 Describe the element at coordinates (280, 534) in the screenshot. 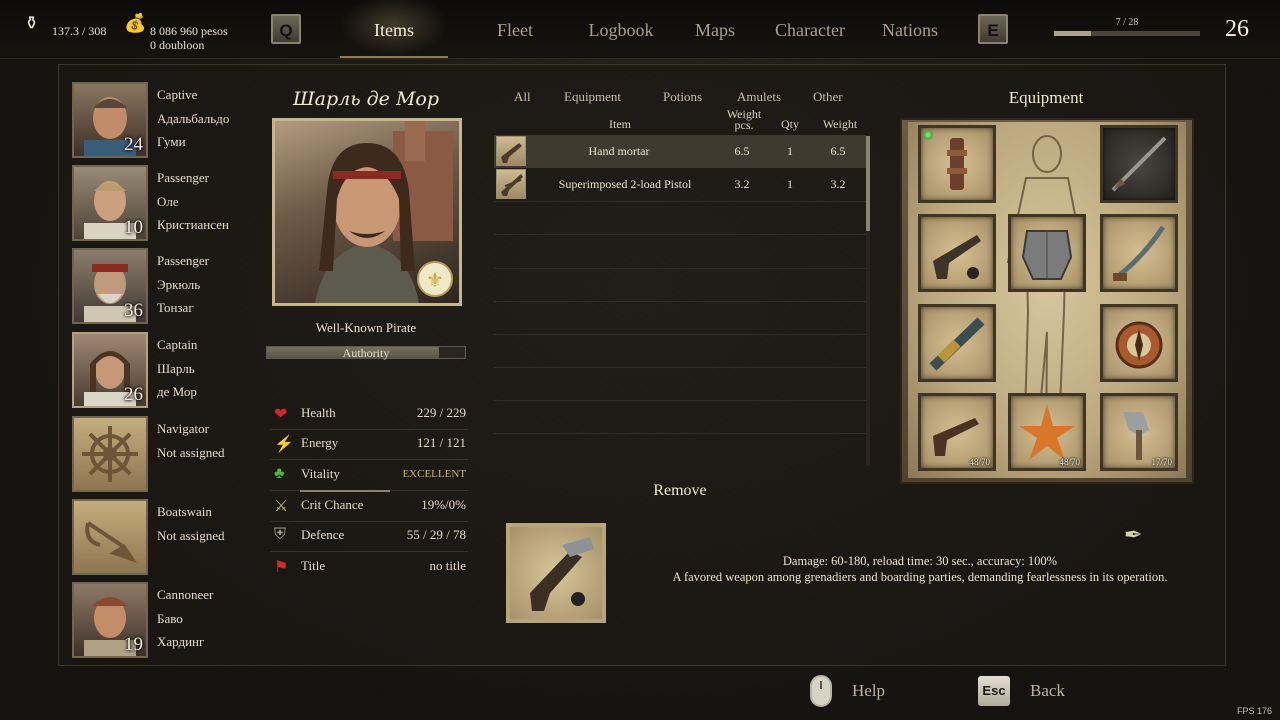

I see `armor-icon: ⛨` at that location.